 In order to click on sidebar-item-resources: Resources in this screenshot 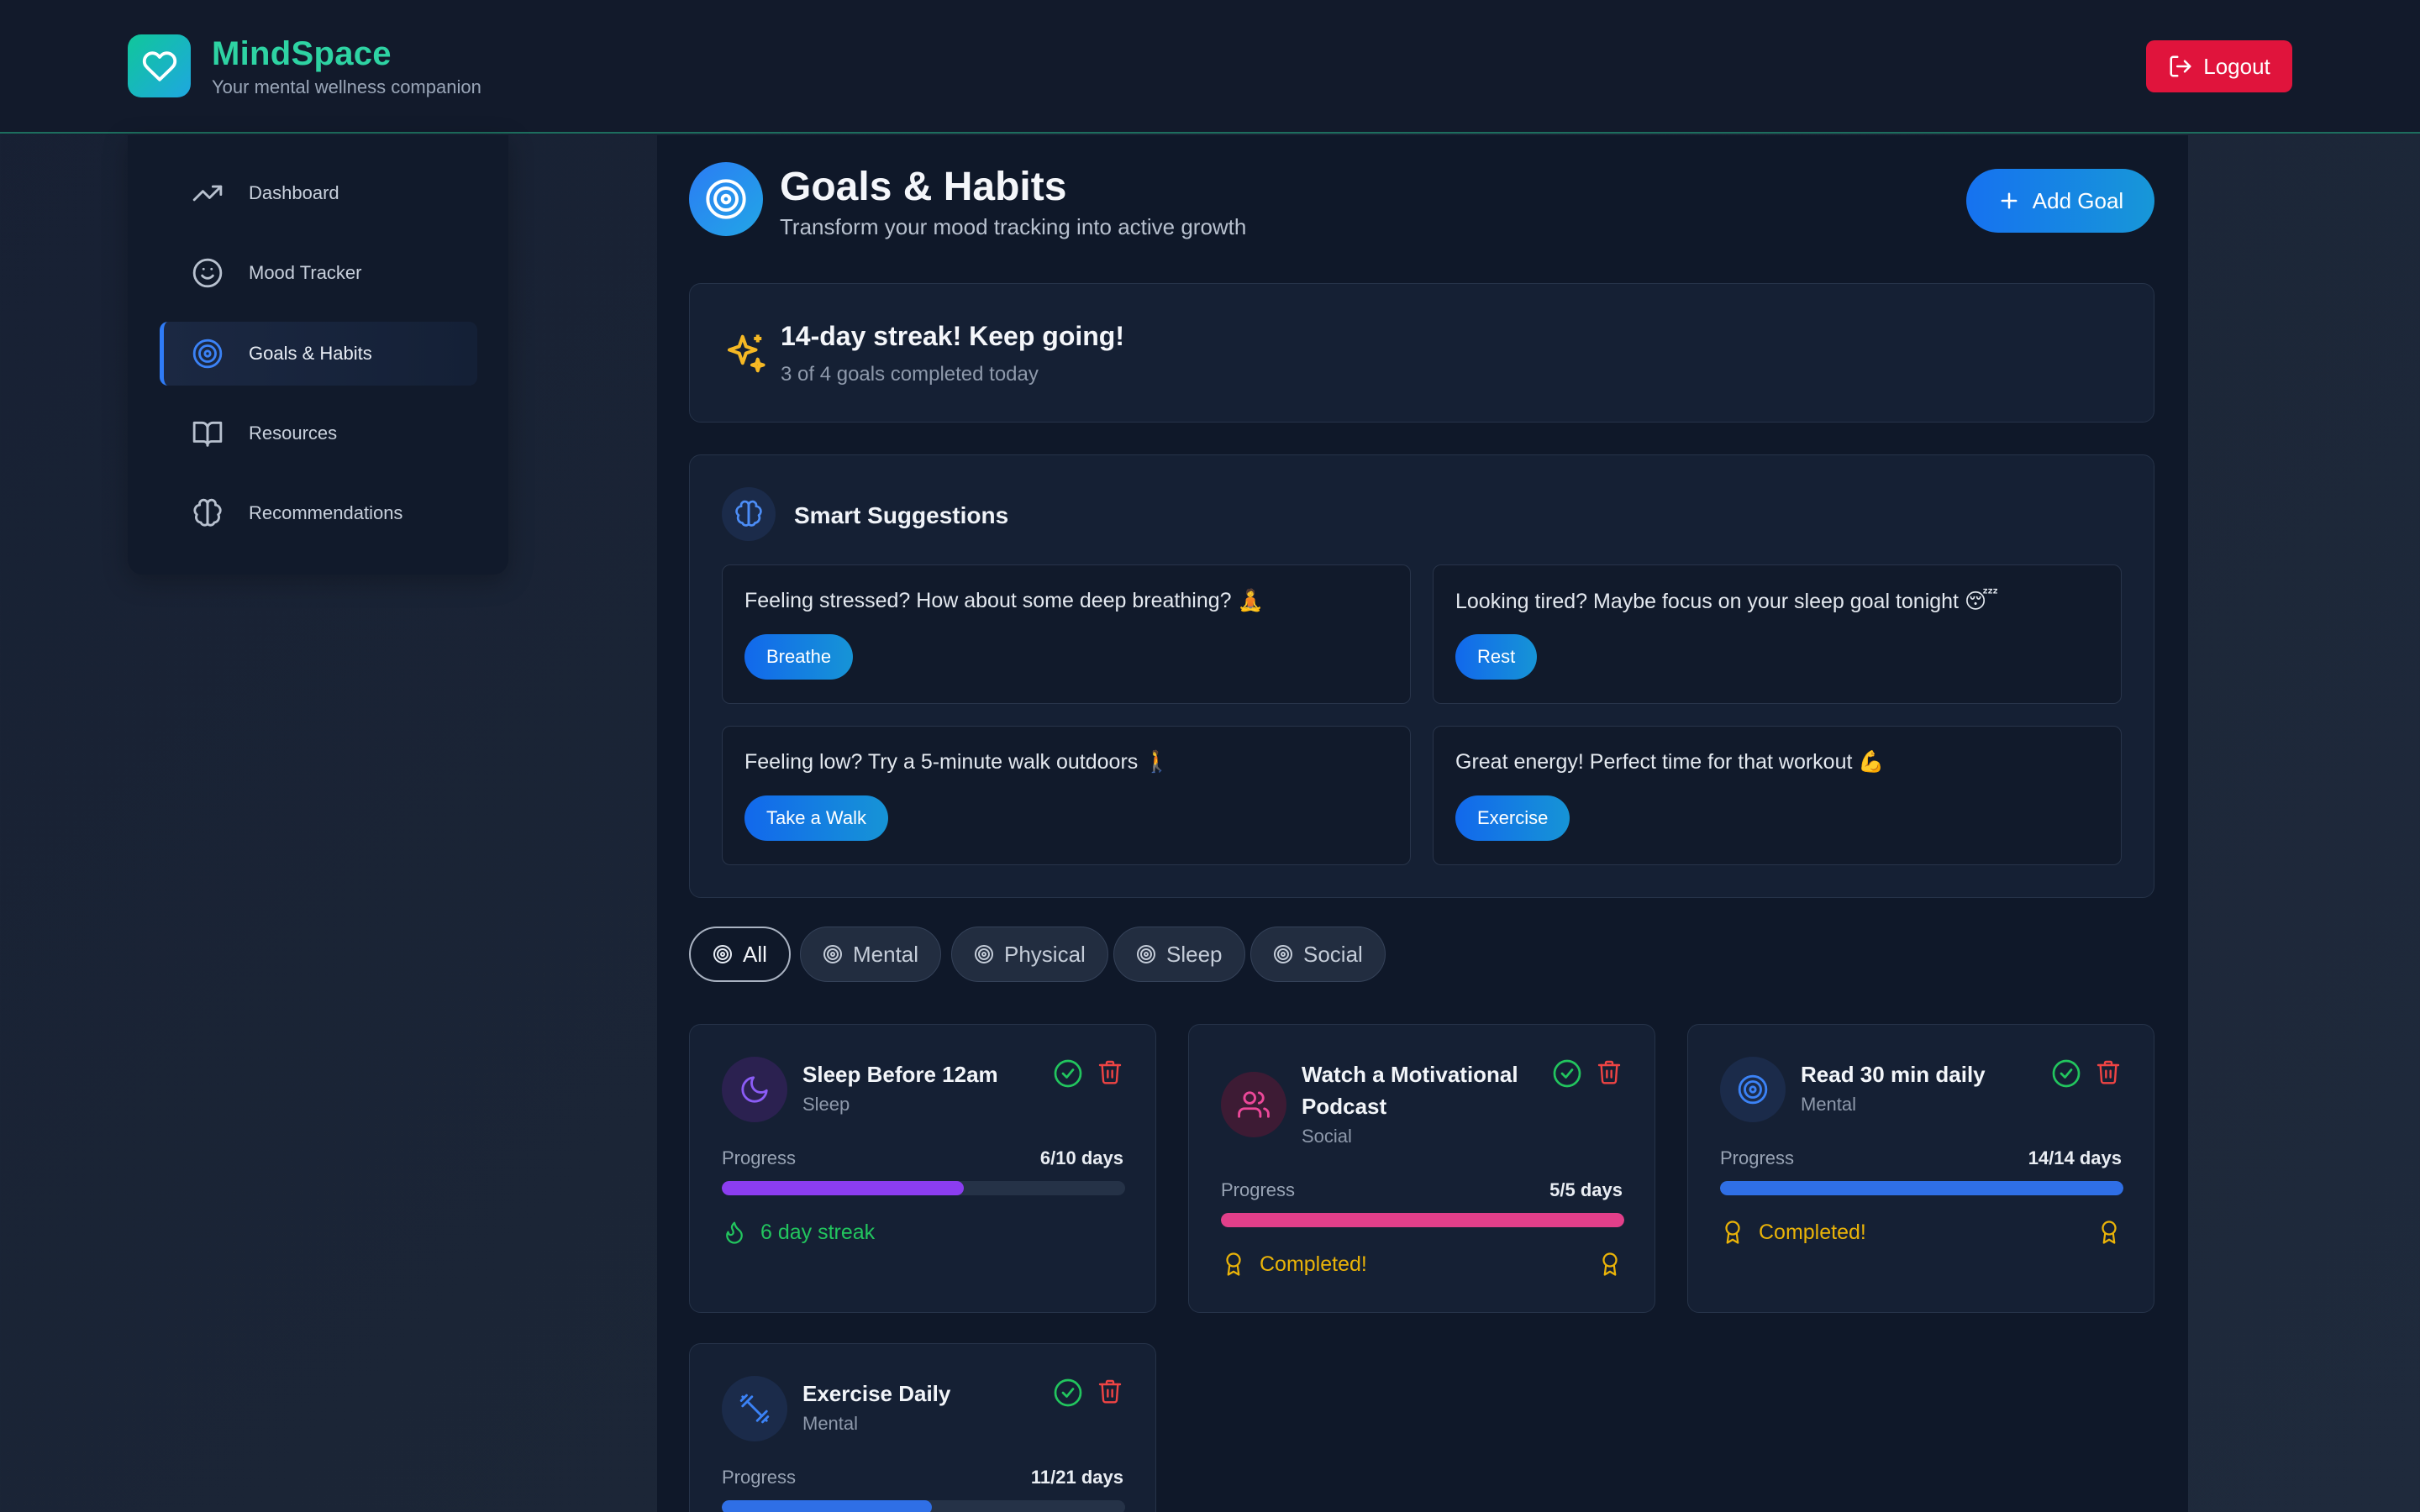, I will do `click(318, 433)`.